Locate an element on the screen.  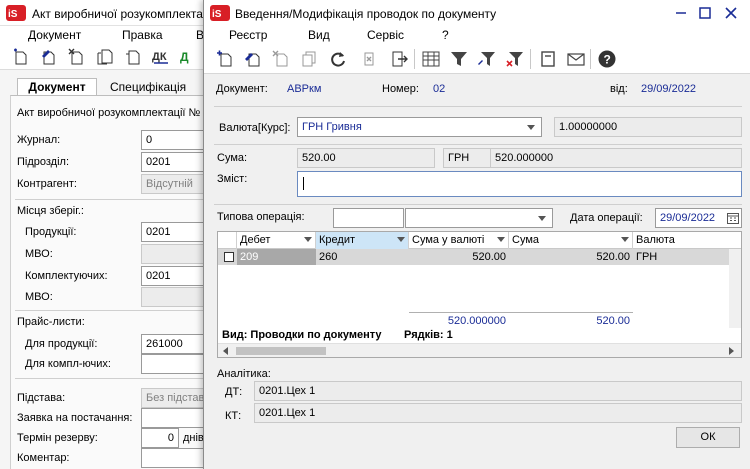
menu-help: ? is located at coordinates (445, 35).